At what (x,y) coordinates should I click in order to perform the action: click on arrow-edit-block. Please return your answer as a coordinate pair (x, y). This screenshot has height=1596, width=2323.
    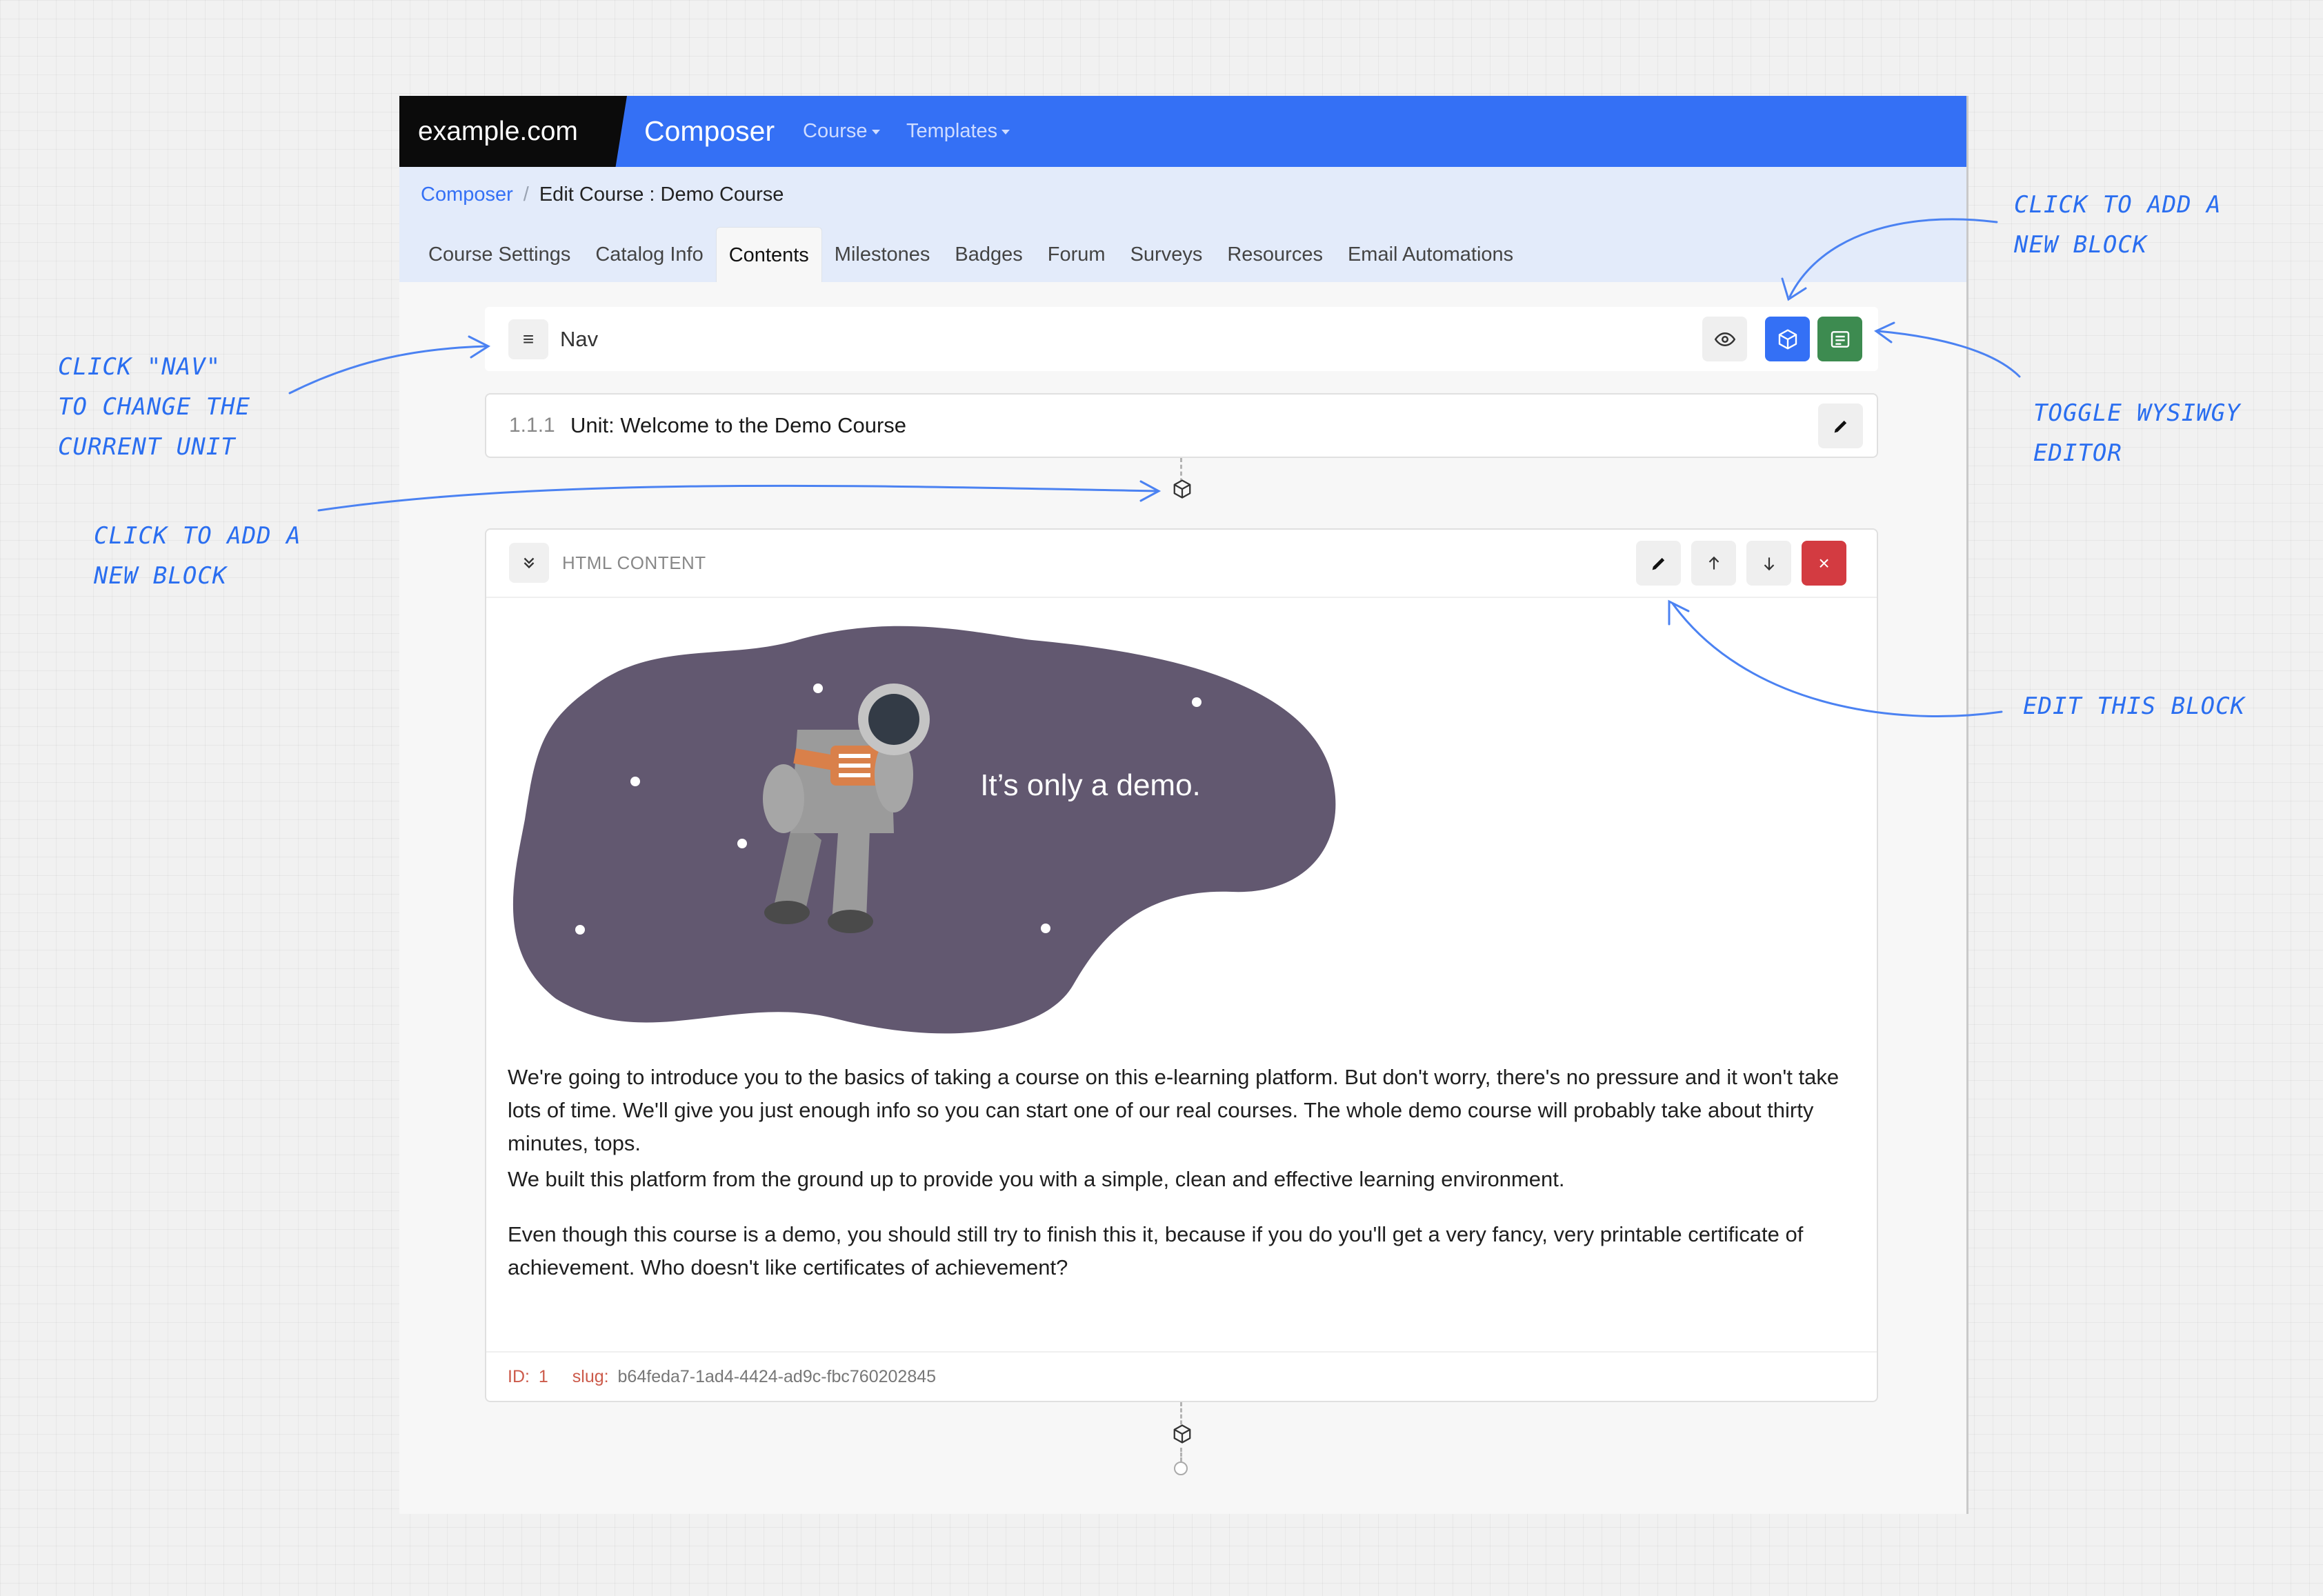
    Looking at the image, I should click on (1837, 659).